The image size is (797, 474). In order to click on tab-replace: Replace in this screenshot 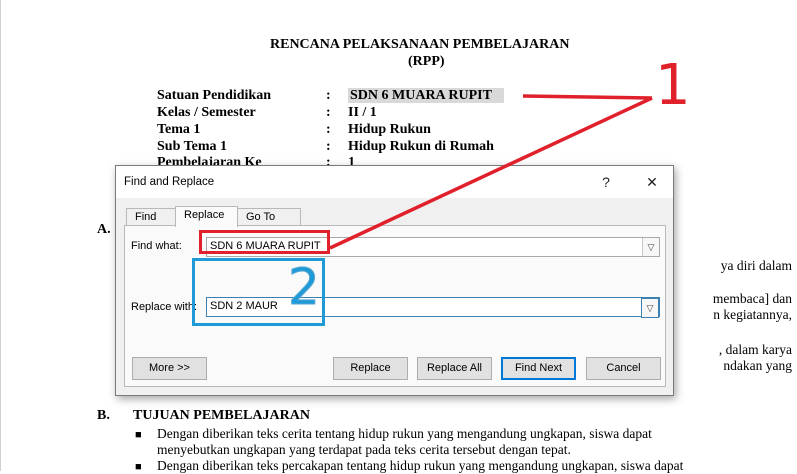, I will do `click(206, 216)`.